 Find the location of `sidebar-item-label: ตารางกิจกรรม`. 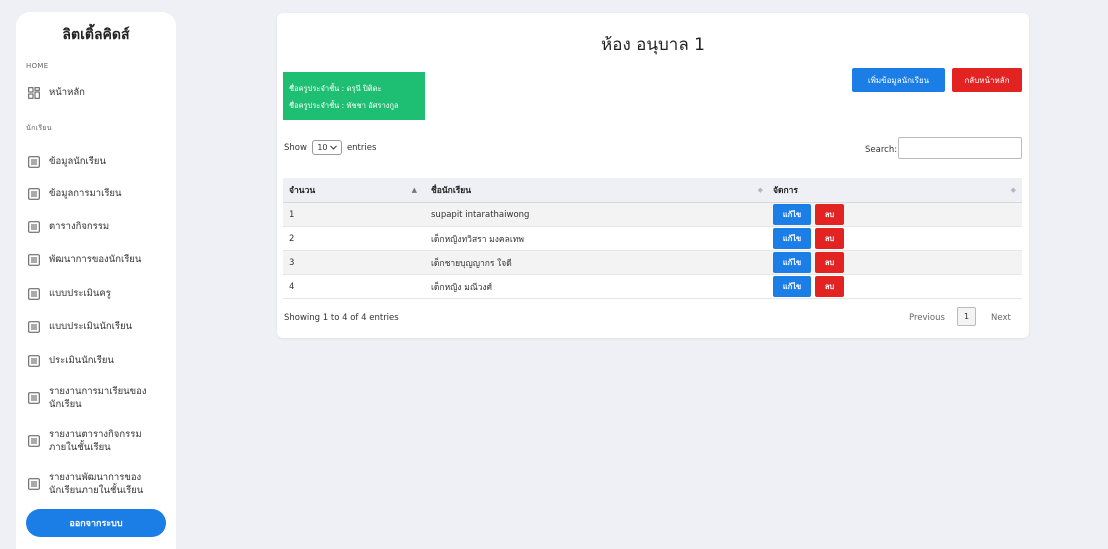

sidebar-item-label: ตารางกิจกรรม is located at coordinates (79, 226).